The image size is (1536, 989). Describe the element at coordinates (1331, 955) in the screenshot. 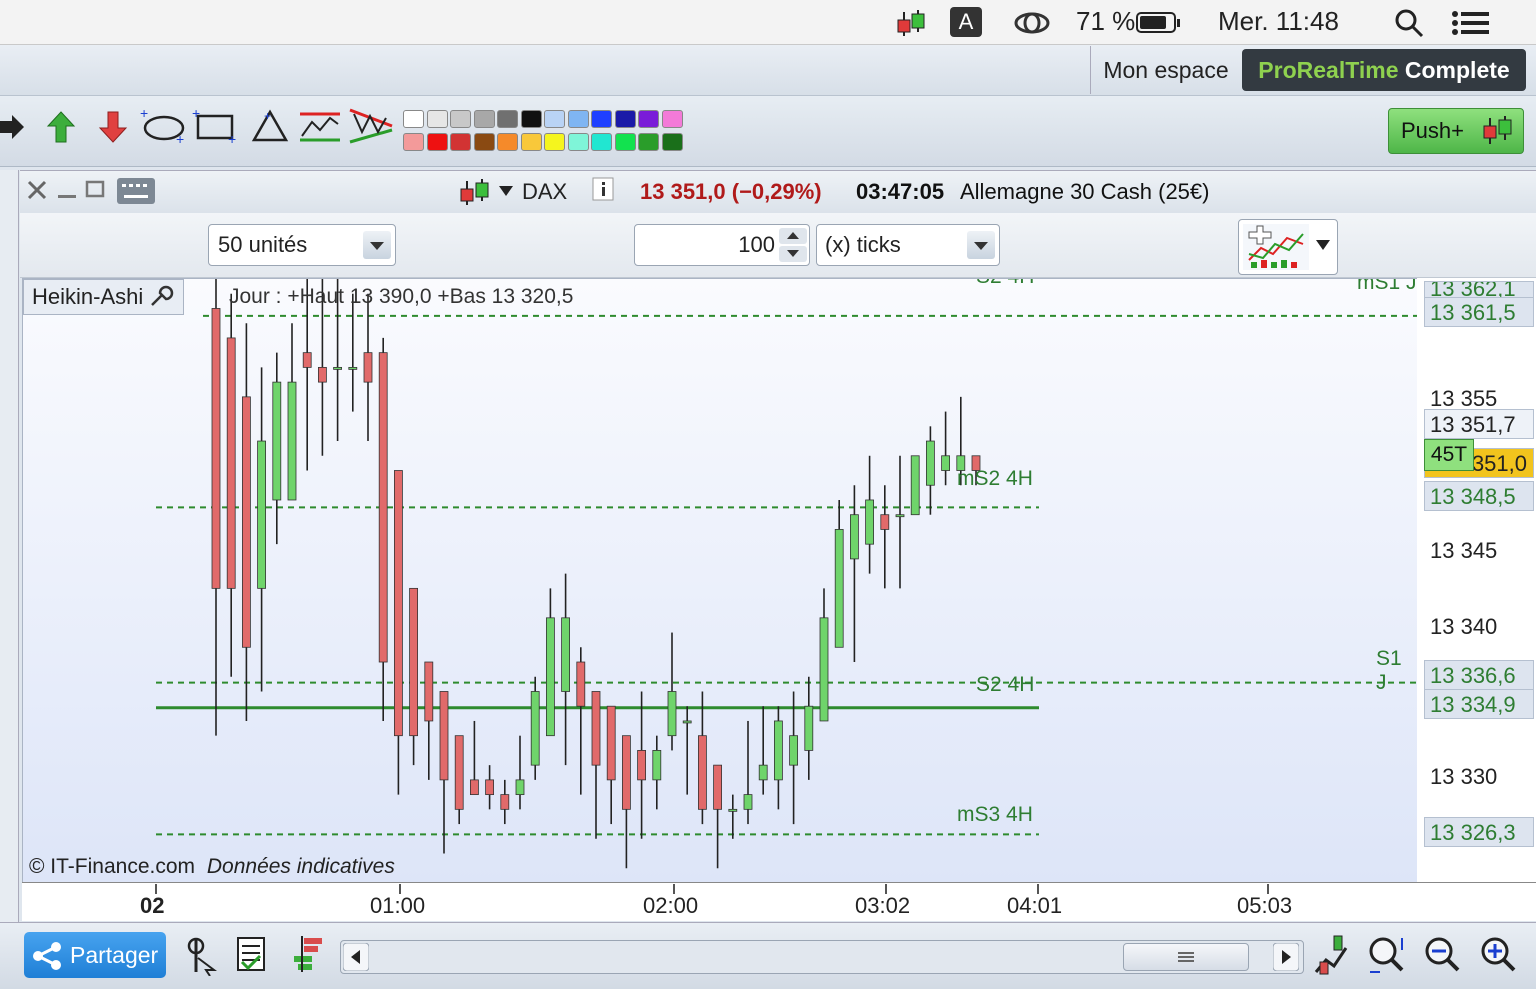

I see `drawing-tools-icon` at that location.